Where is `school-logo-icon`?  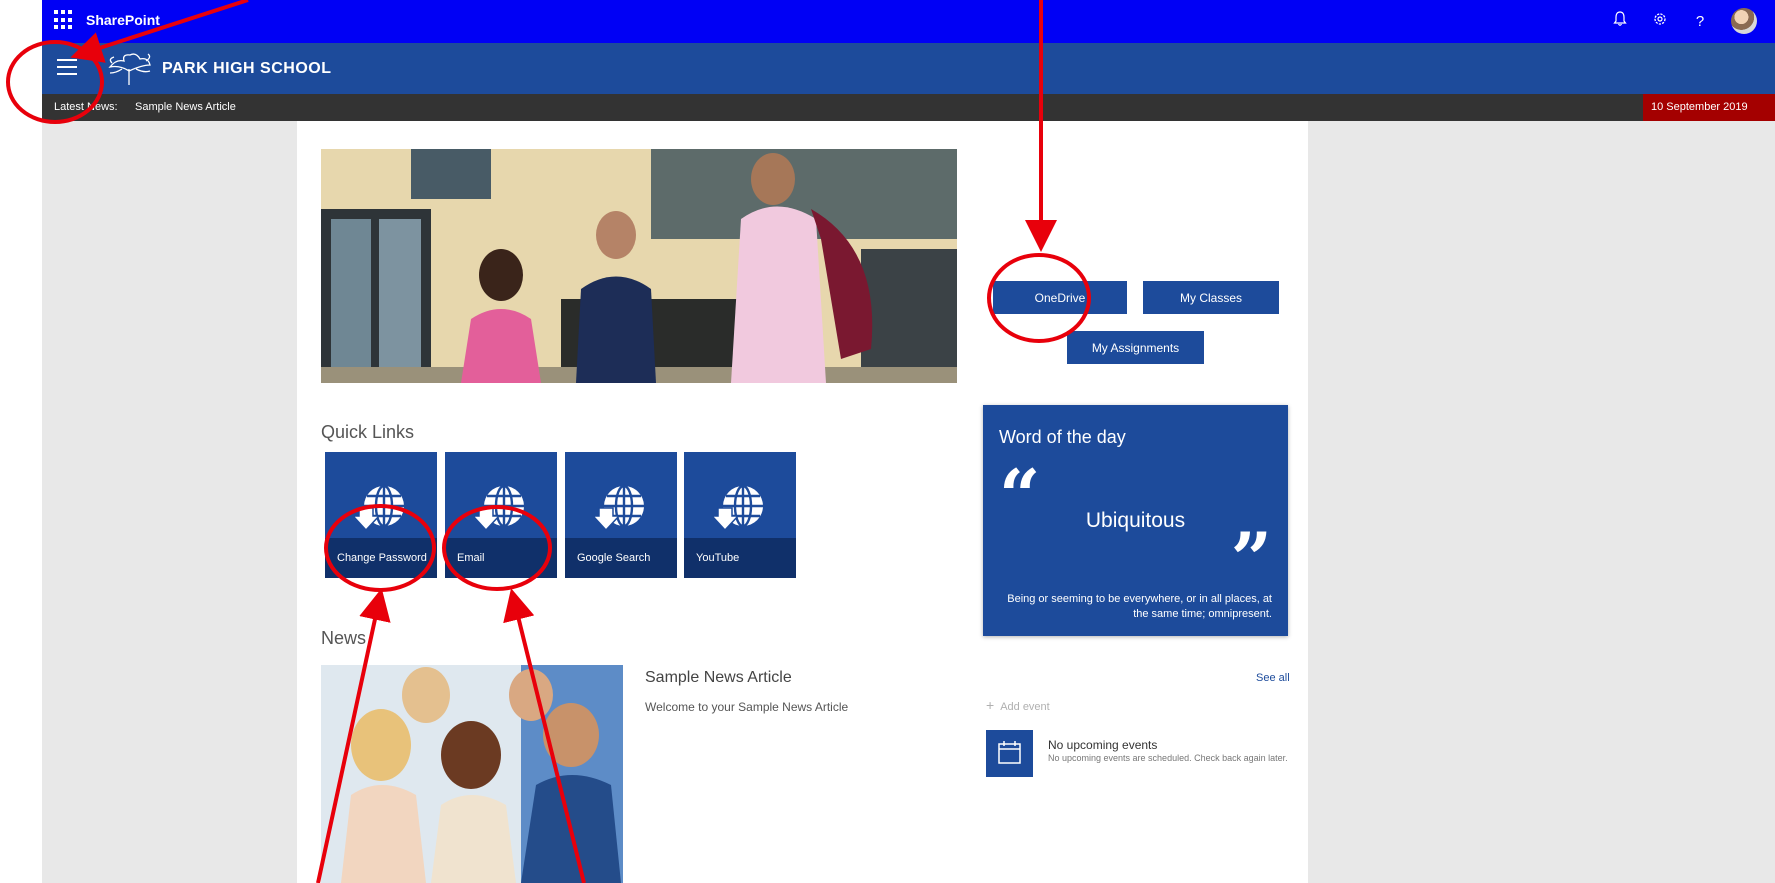 school-logo-icon is located at coordinates (129, 69).